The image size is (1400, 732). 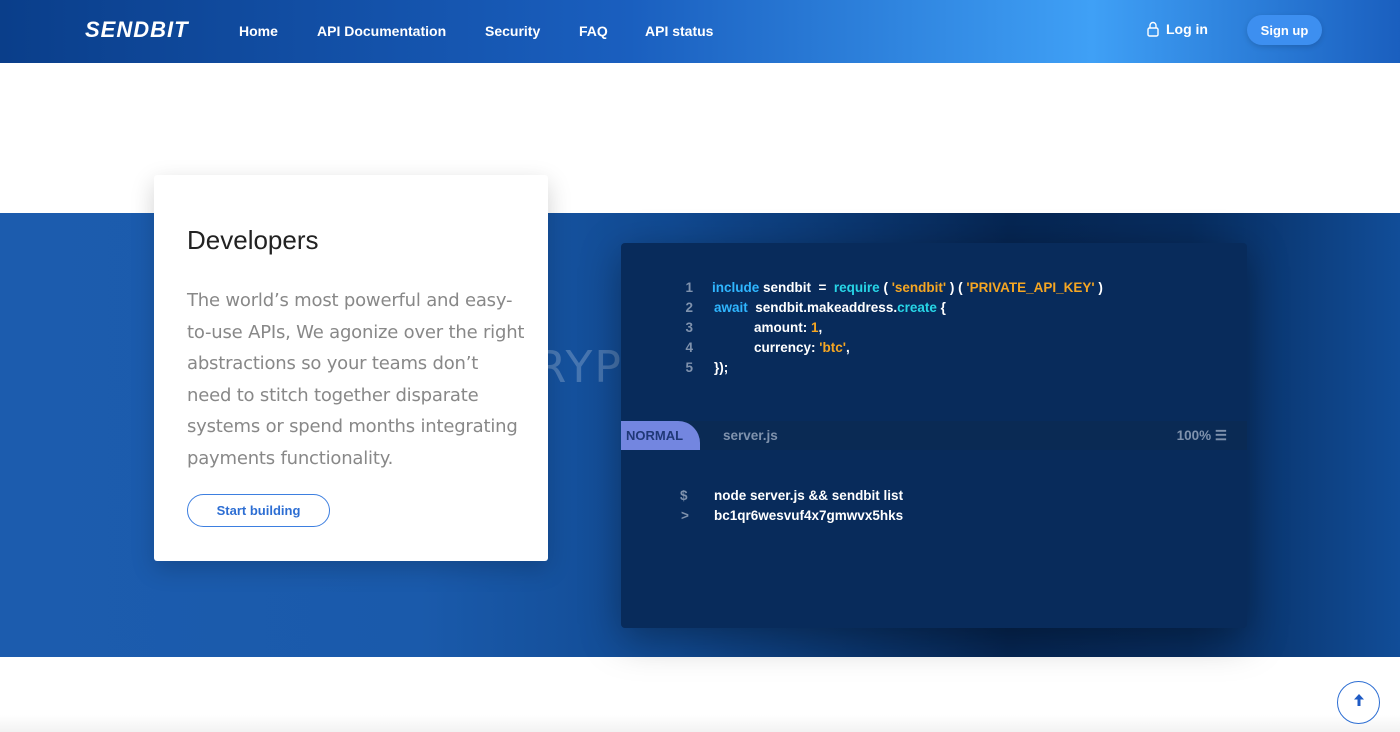 I want to click on shell-output: bc1qr6wesvuf4x7gmwvx5hks, so click(x=809, y=515).